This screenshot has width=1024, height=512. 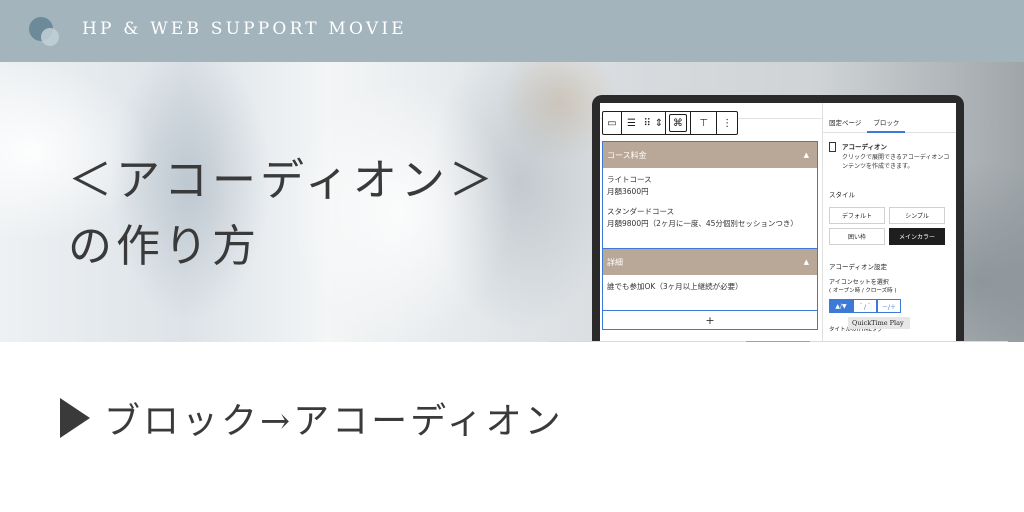 I want to click on block-type-icon: ☰, so click(x=632, y=123).